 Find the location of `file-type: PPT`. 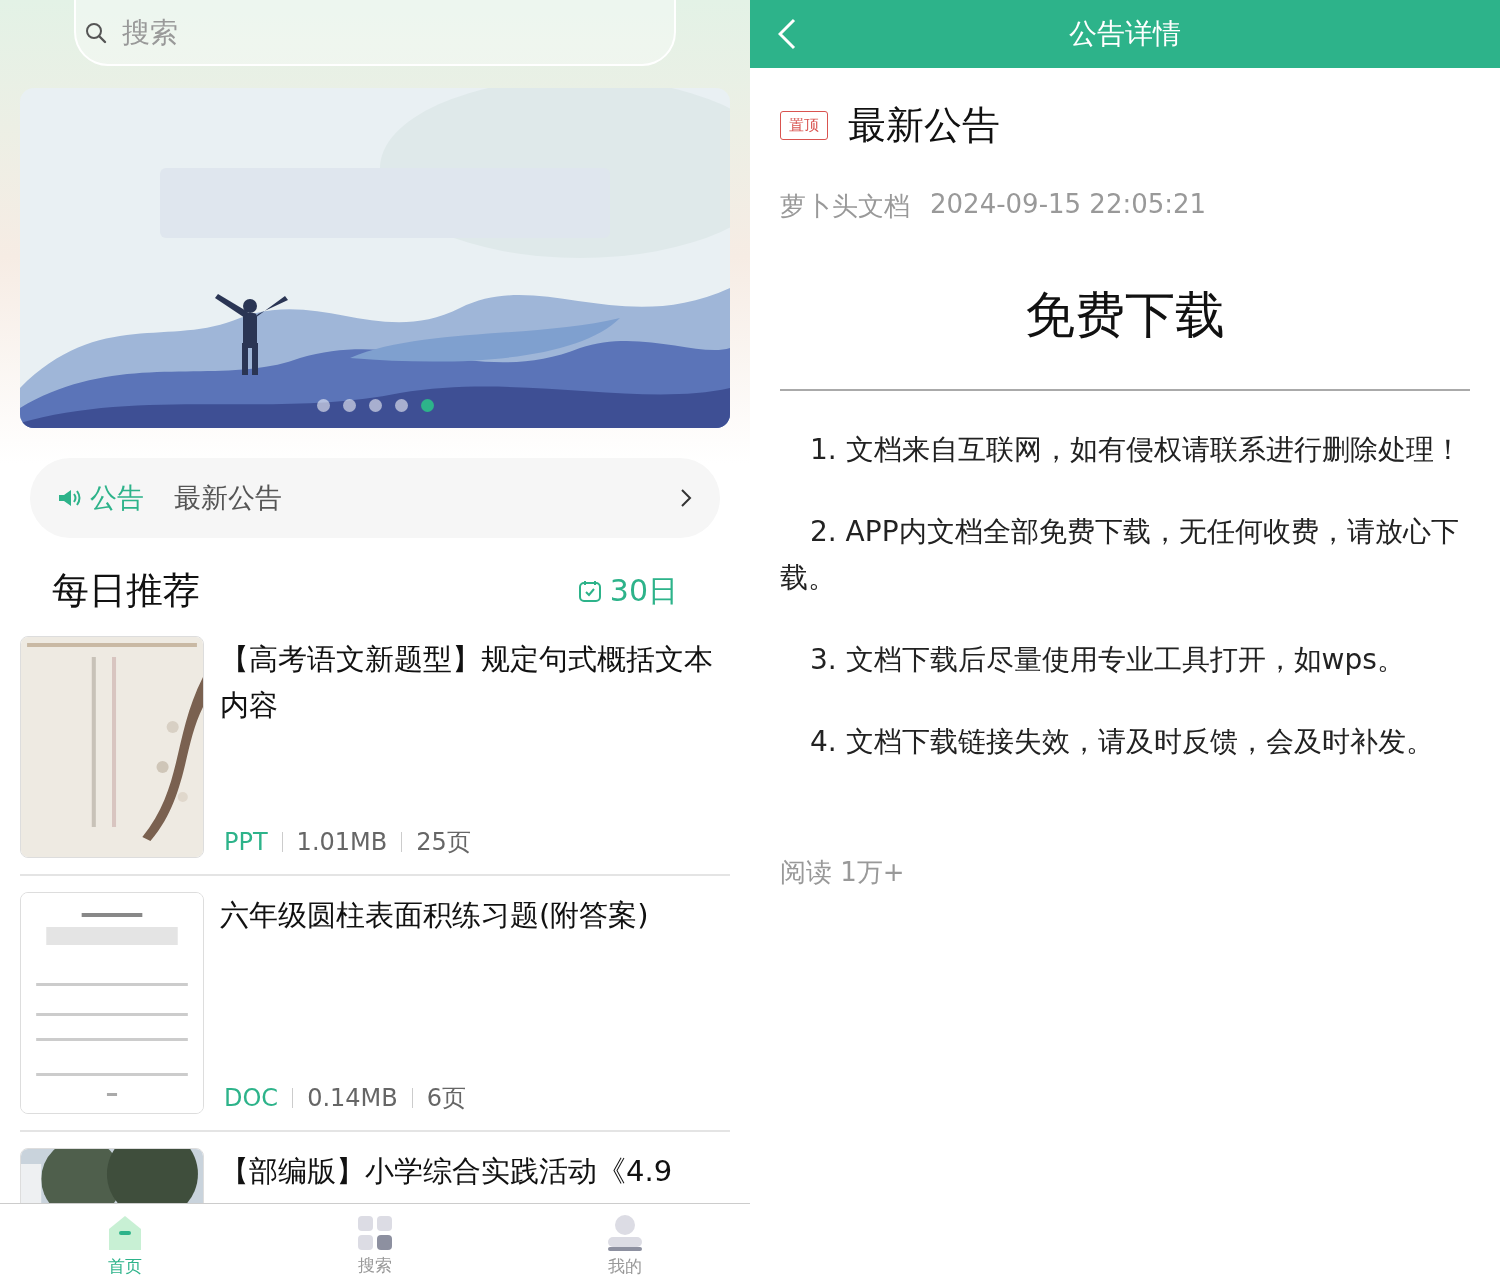

file-type: PPT is located at coordinates (246, 842).